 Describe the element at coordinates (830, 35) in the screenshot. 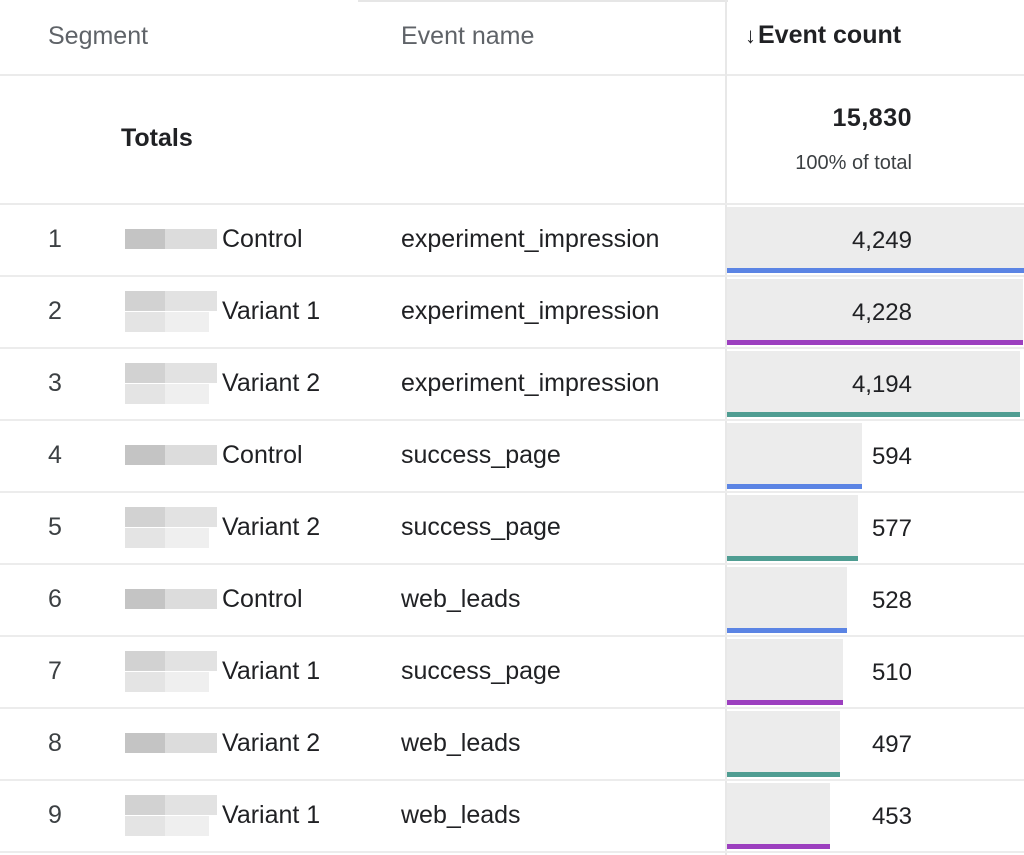

I see `column-header-event-count-label: Event count` at that location.